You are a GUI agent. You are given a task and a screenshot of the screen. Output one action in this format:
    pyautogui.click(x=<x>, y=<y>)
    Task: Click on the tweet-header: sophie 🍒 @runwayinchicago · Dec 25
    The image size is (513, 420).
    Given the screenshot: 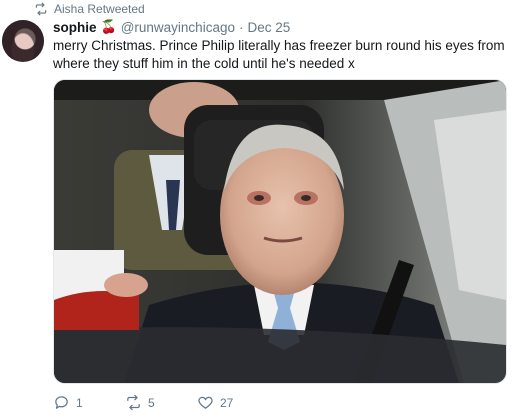 What is the action you would take?
    pyautogui.click(x=171, y=27)
    